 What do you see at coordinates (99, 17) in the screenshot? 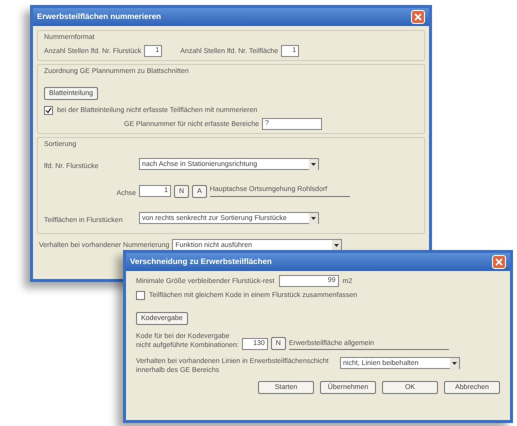
I see `window-title: Erwerbsteilflächen nummerieren` at bounding box center [99, 17].